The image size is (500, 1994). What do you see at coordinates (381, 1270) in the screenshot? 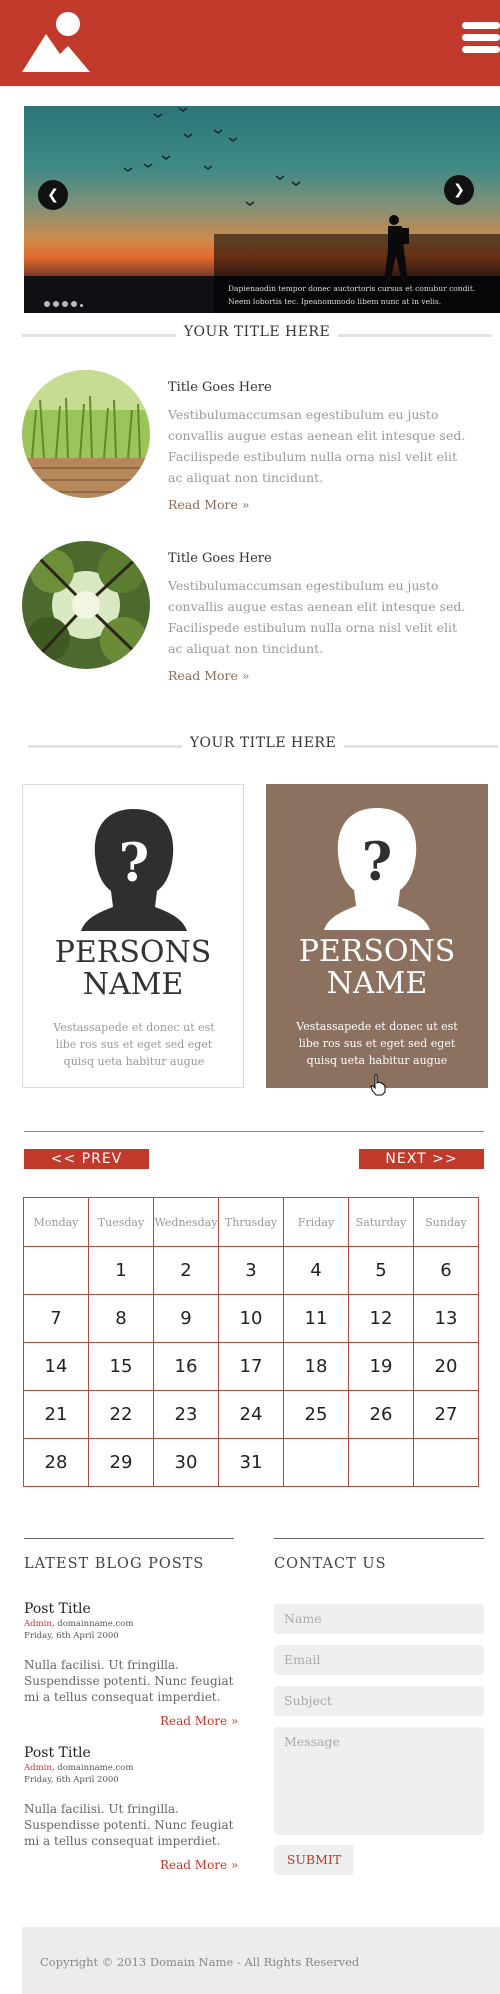
I see `calendar-day: 5` at bounding box center [381, 1270].